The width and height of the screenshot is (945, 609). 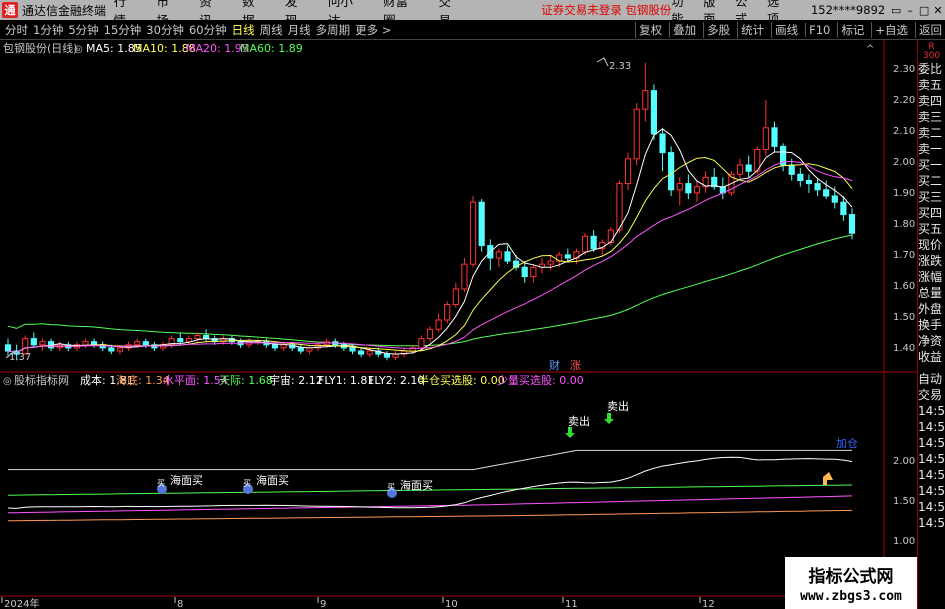 I want to click on watermark-title: 指标公式网, so click(x=851, y=577).